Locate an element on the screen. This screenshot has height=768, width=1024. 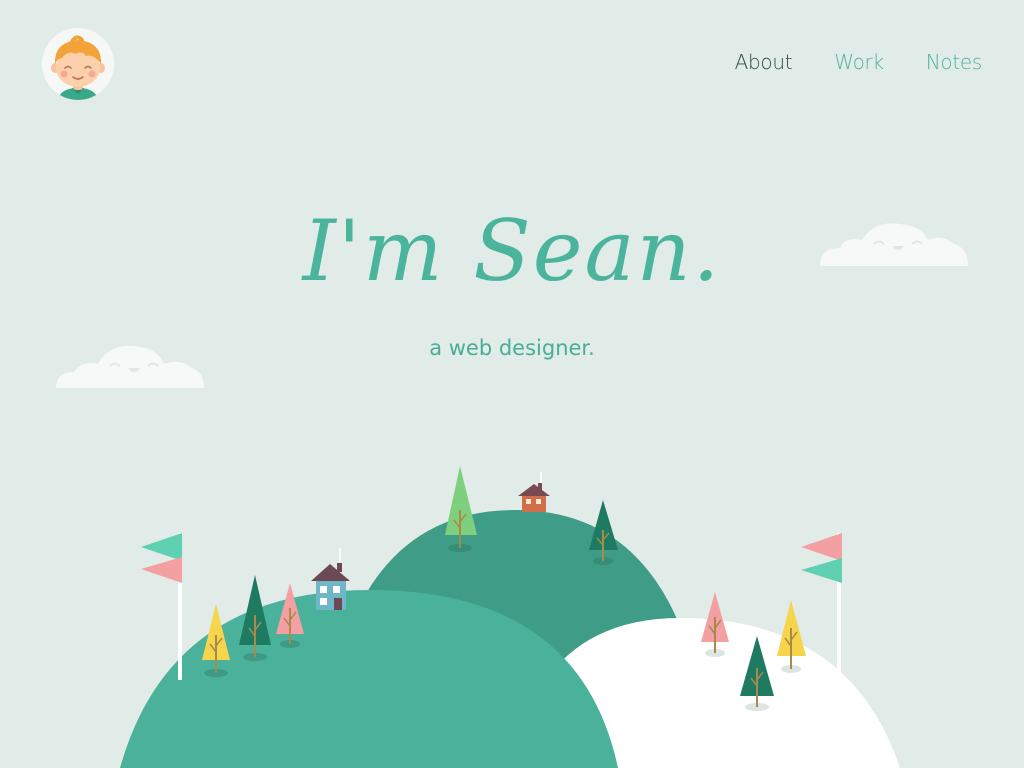
flag-icon is located at coordinates (161, 606).